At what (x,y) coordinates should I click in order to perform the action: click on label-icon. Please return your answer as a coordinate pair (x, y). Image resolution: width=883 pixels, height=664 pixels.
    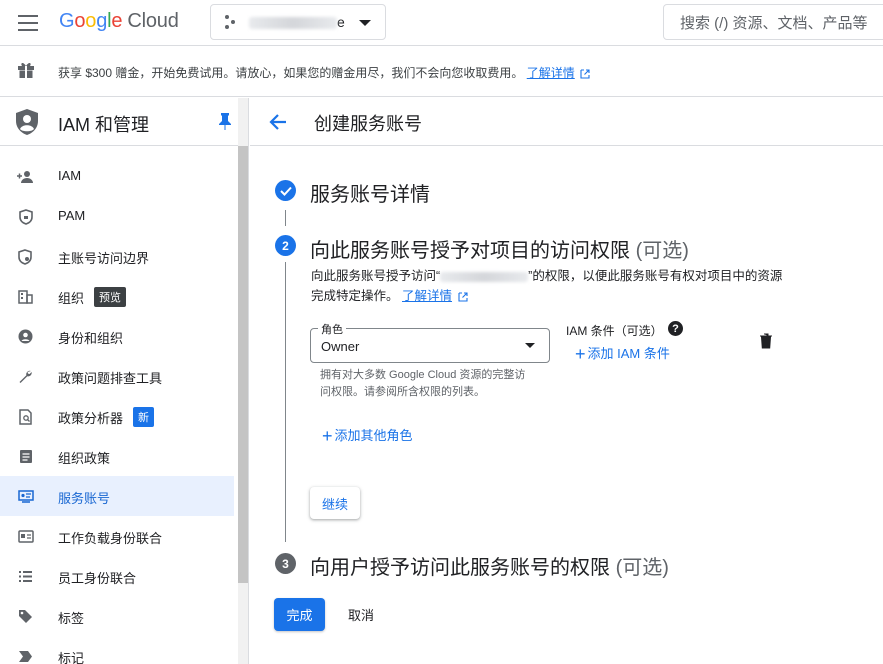
    Looking at the image, I should click on (25, 656).